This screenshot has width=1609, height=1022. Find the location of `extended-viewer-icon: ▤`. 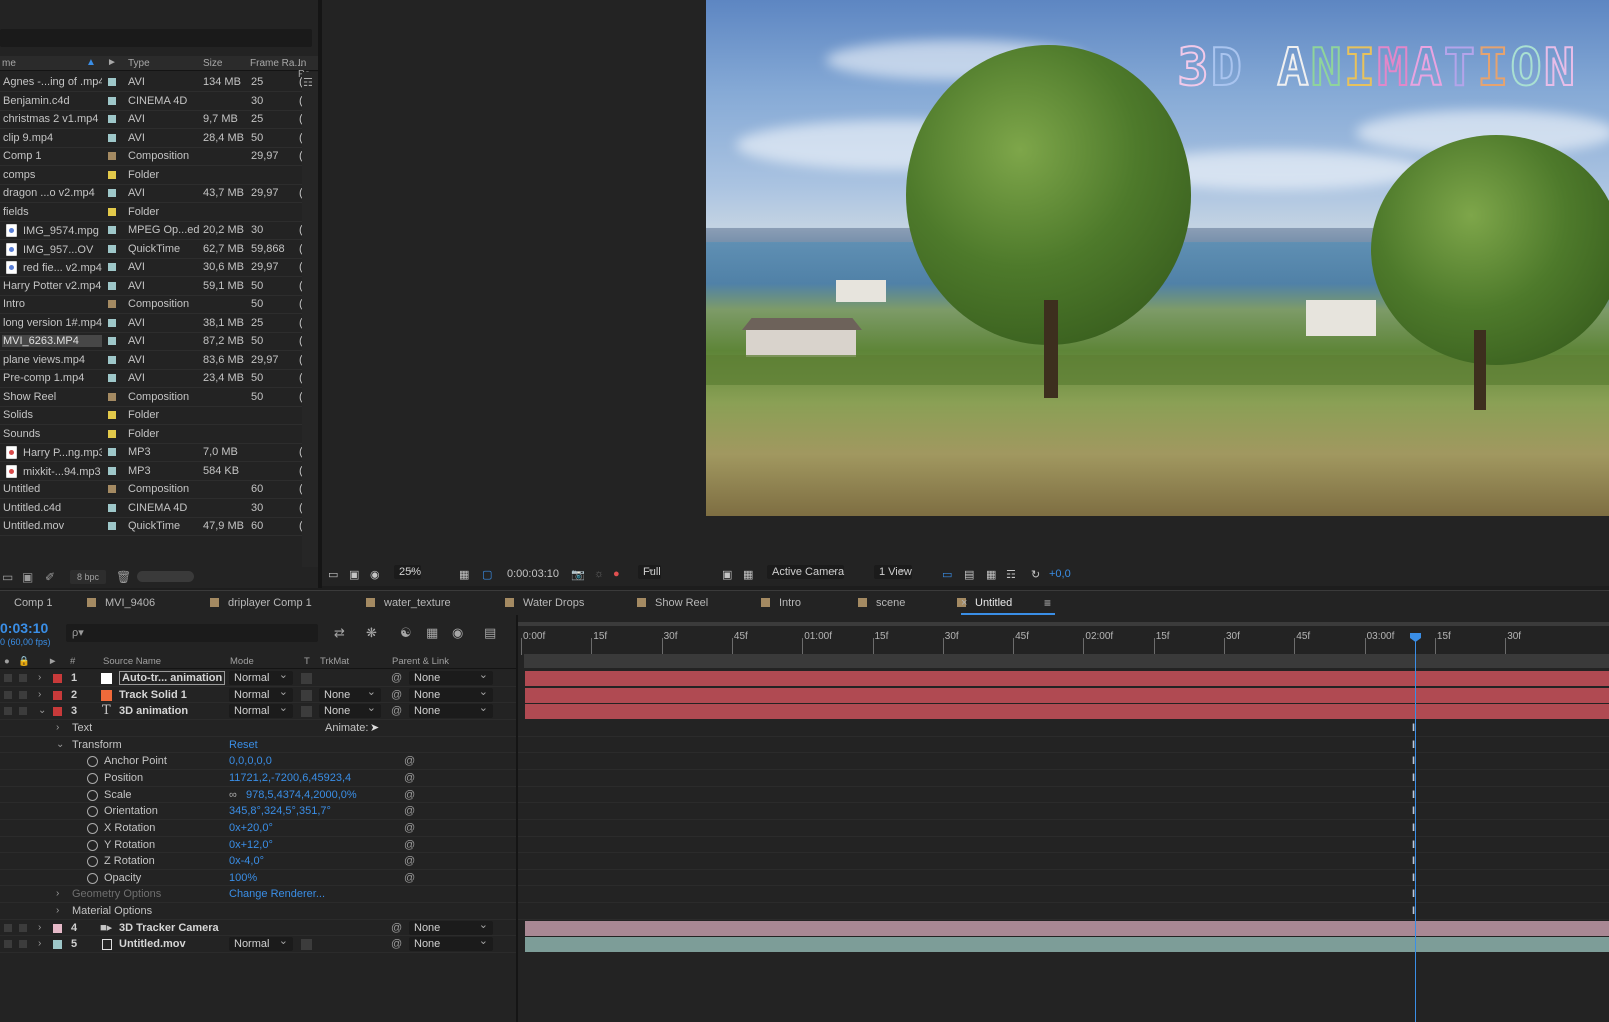

extended-viewer-icon: ▤ is located at coordinates (969, 574).